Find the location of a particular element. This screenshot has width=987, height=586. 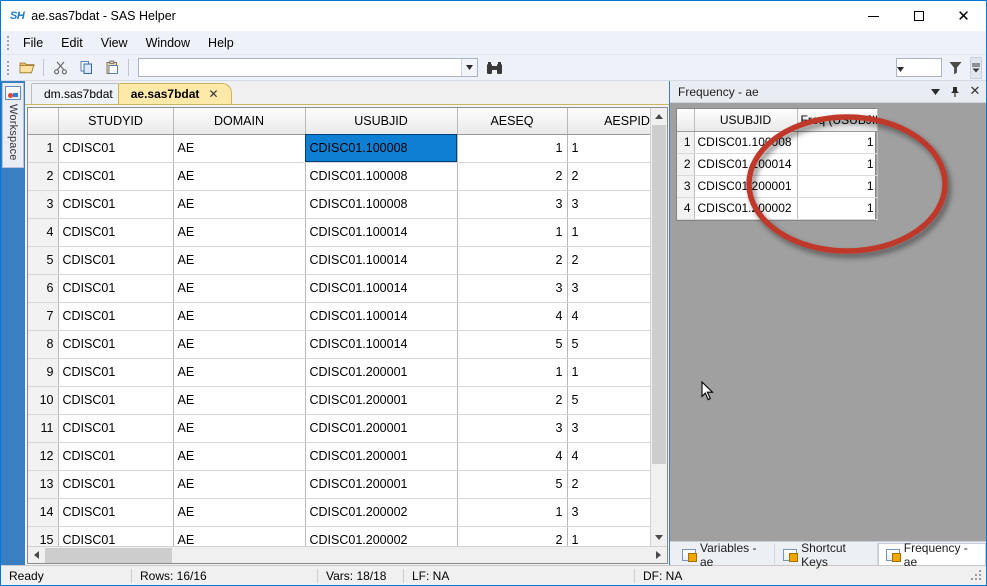

row-number-header is located at coordinates (43, 121).